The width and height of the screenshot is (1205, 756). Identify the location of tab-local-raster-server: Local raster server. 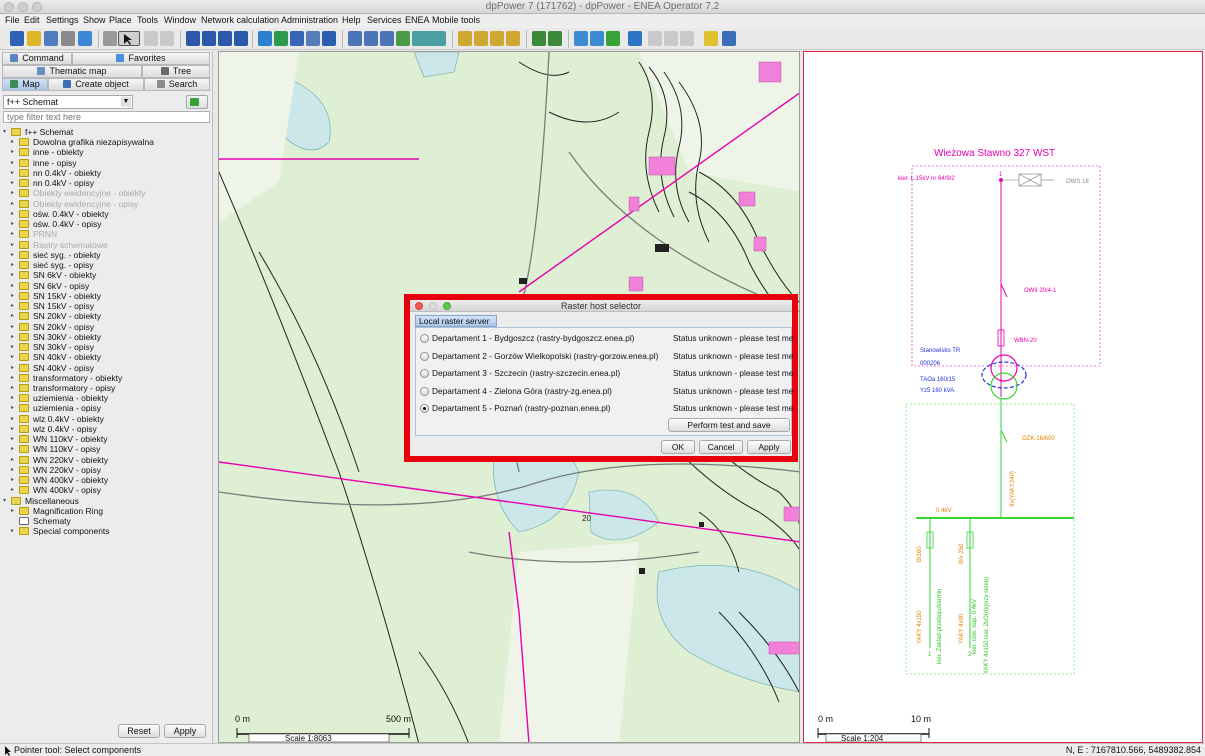
(456, 321).